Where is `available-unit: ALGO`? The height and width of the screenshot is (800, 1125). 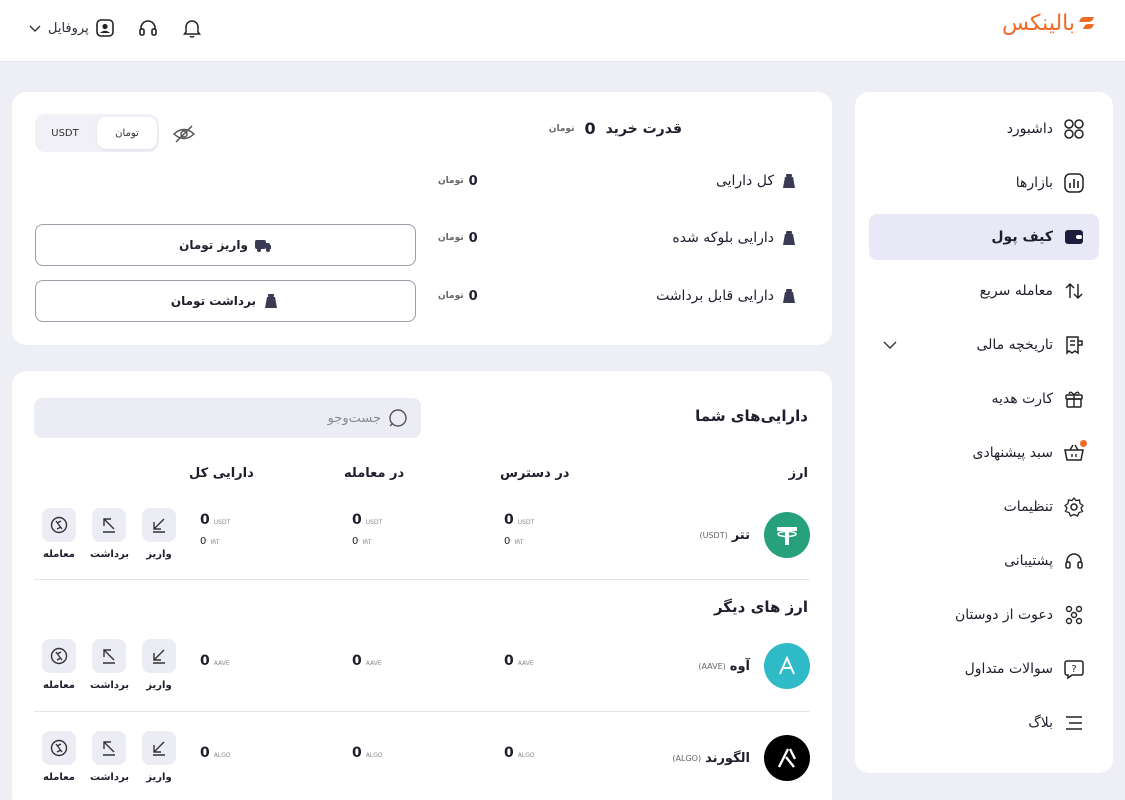 available-unit: ALGO is located at coordinates (526, 755).